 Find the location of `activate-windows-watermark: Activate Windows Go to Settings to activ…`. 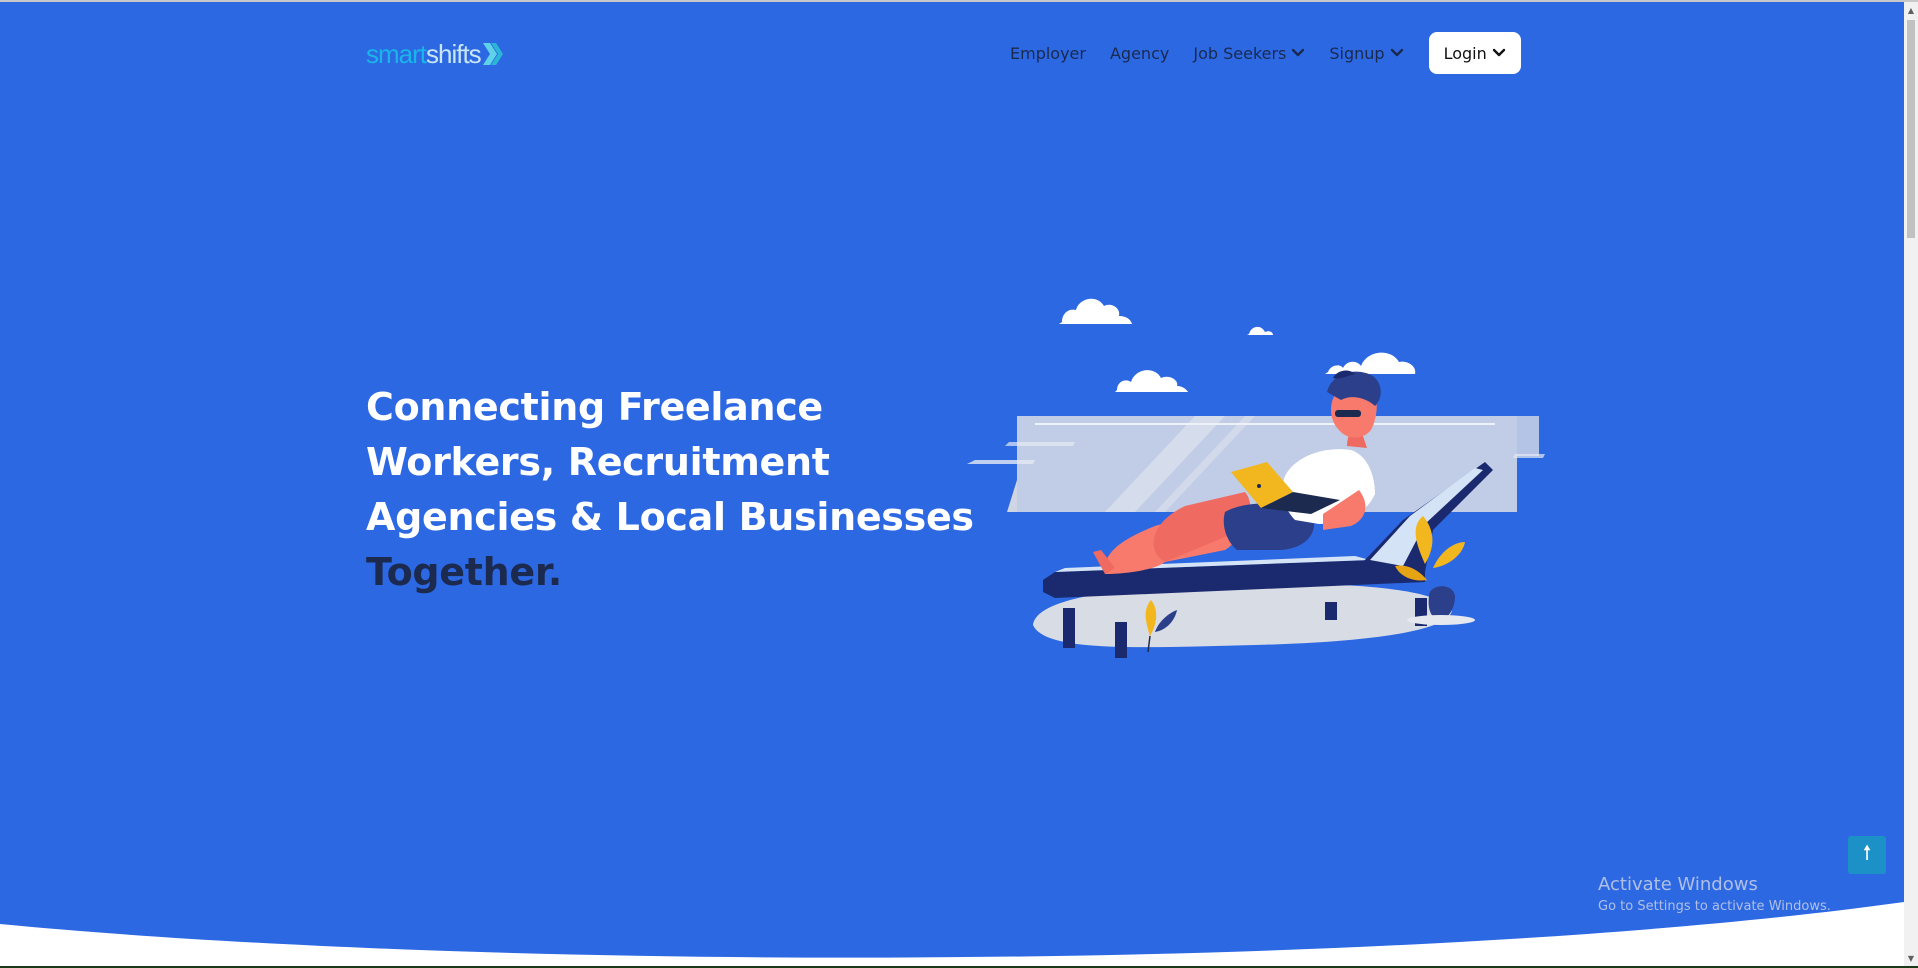

activate-windows-watermark: Activate Windows Go to Settings to activ… is located at coordinates (1714, 894).